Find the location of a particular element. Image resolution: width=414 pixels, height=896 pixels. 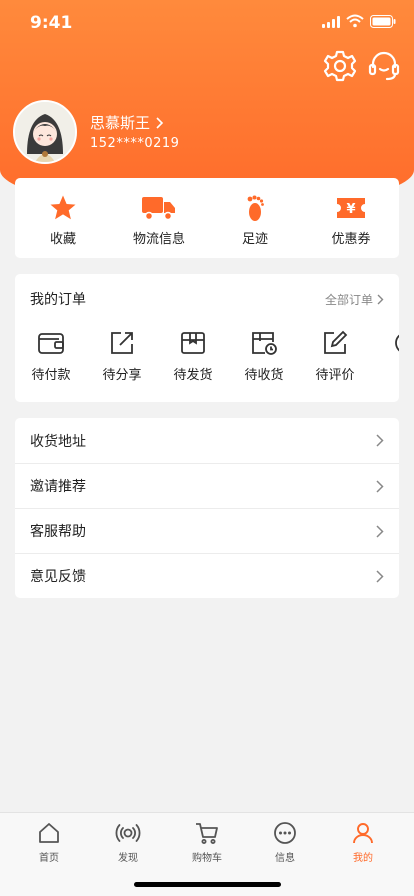

share-icon is located at coordinates (122, 343).